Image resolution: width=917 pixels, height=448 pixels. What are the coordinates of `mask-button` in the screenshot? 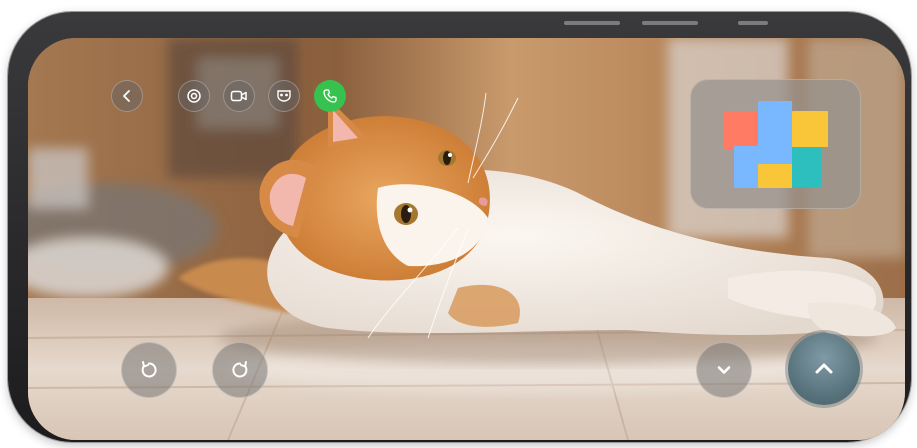 It's located at (284, 96).